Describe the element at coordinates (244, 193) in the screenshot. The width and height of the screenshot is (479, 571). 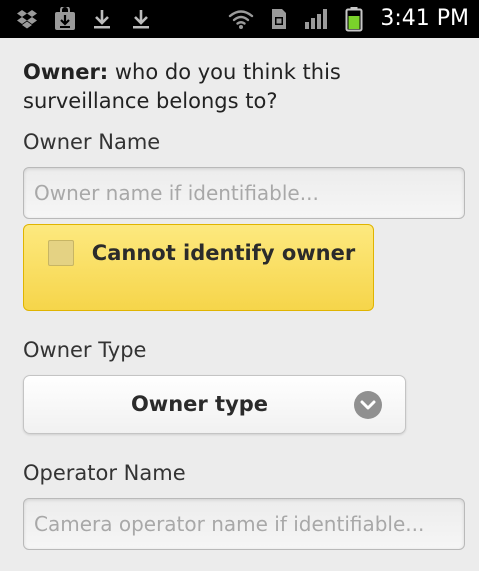
I see `owner-name-input` at that location.